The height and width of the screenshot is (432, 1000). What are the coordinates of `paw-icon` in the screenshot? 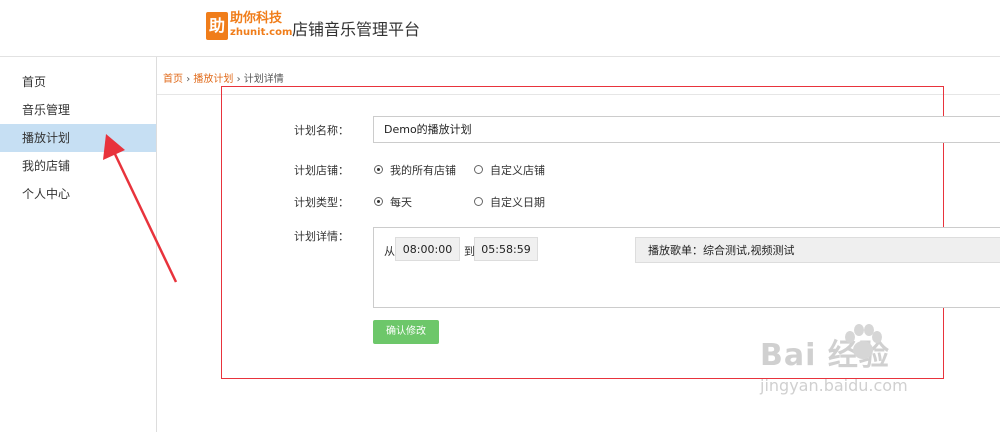 It's located at (863, 341).